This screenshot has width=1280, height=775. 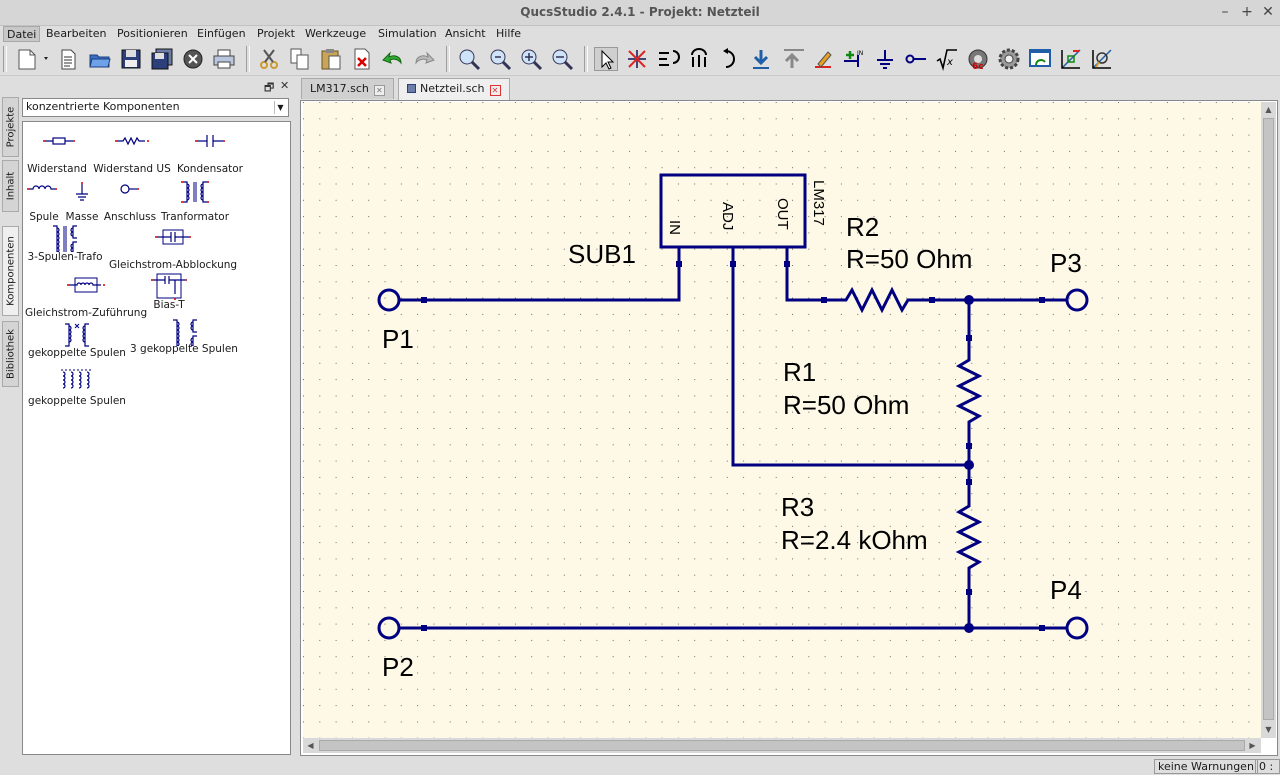 I want to click on mirror-x-icon, so click(x=668, y=59).